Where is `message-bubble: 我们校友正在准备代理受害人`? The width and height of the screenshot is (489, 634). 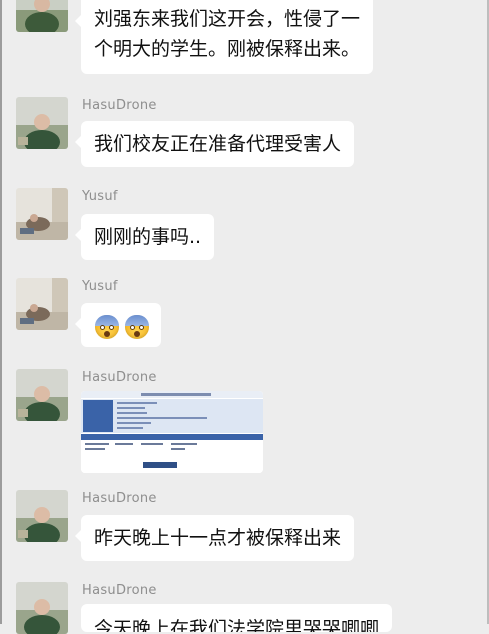
message-bubble: 我们校友正在准备代理受害人 is located at coordinates (214, 144).